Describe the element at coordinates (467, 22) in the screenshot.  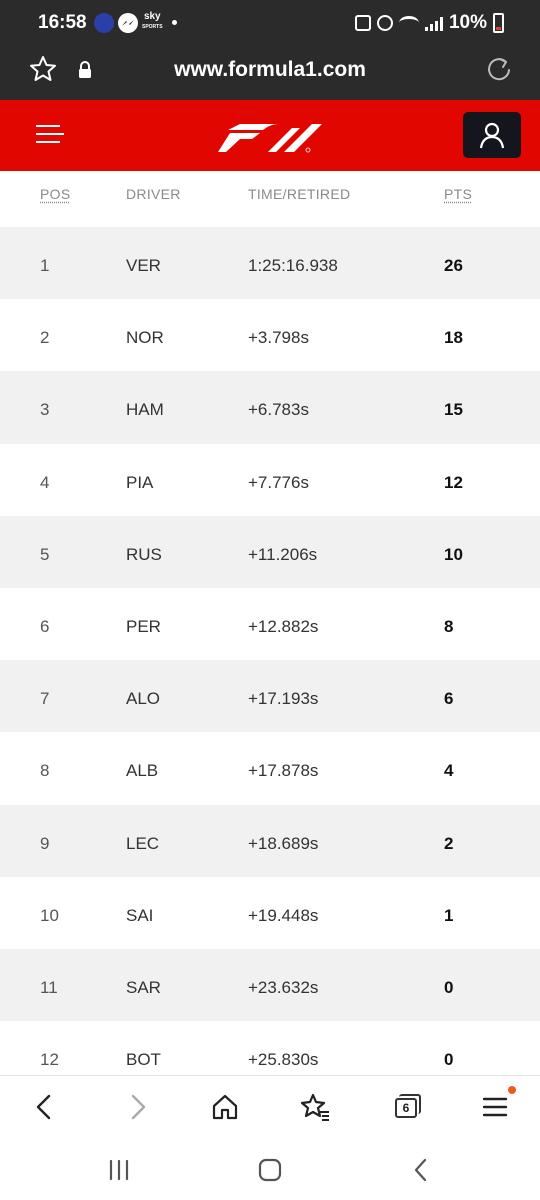
I see `battery-percent: 10%` at that location.